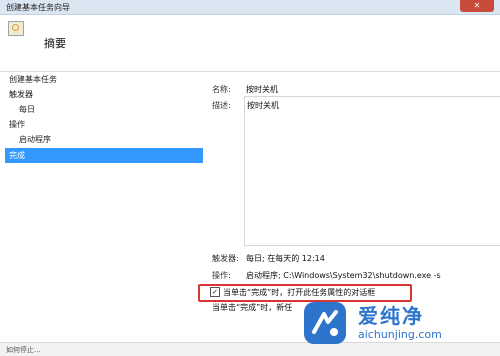 Image resolution: width=500 pixels, height=356 pixels. I want to click on close-button: ✕, so click(477, 6).